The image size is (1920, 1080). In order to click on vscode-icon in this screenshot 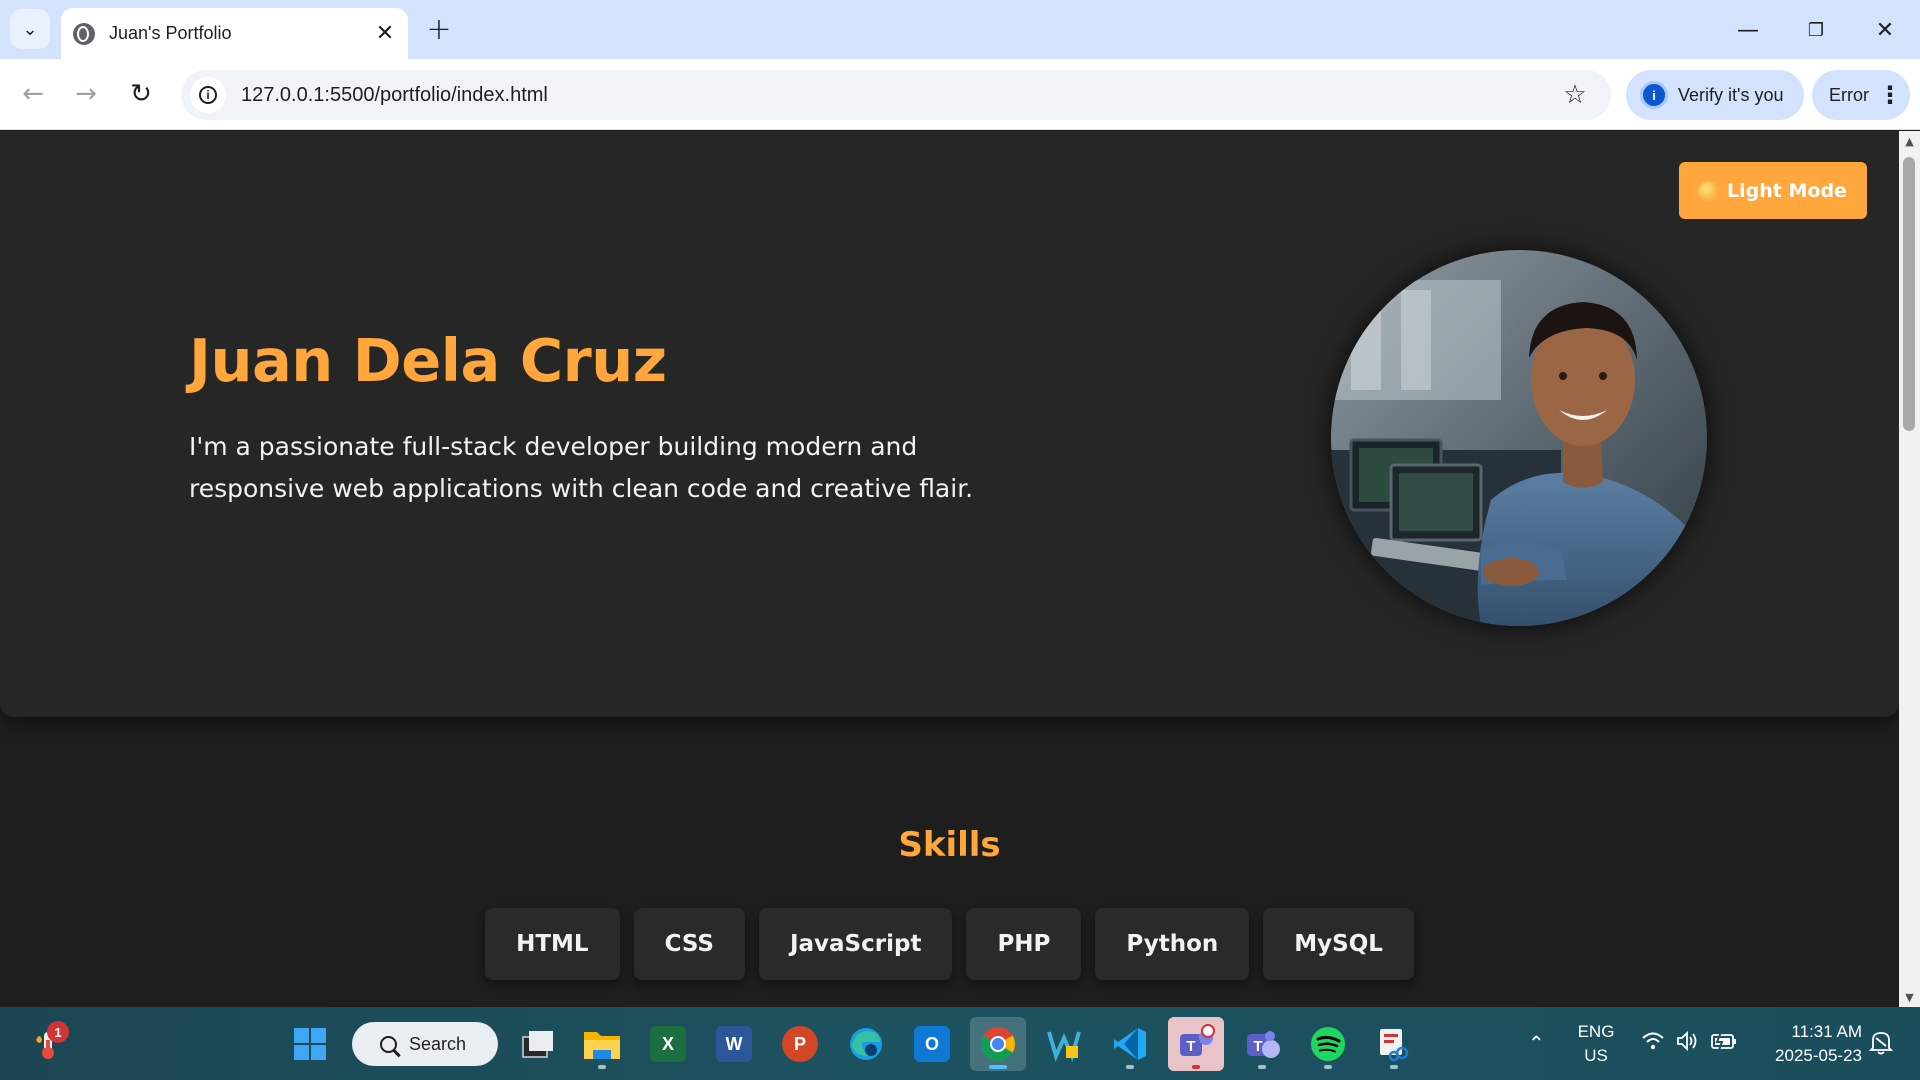, I will do `click(1130, 1044)`.